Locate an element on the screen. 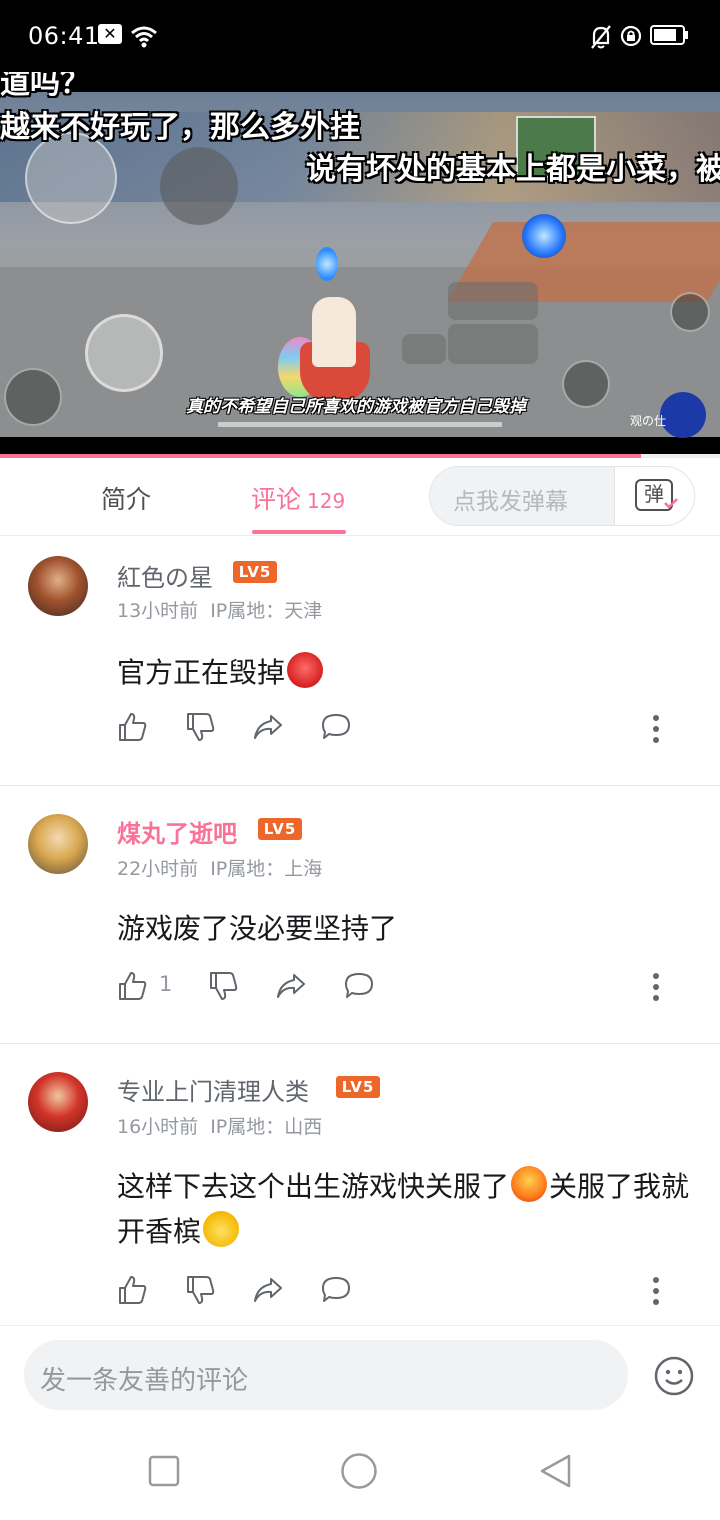 The image size is (720, 1520). home-icon is located at coordinates (359, 1471).